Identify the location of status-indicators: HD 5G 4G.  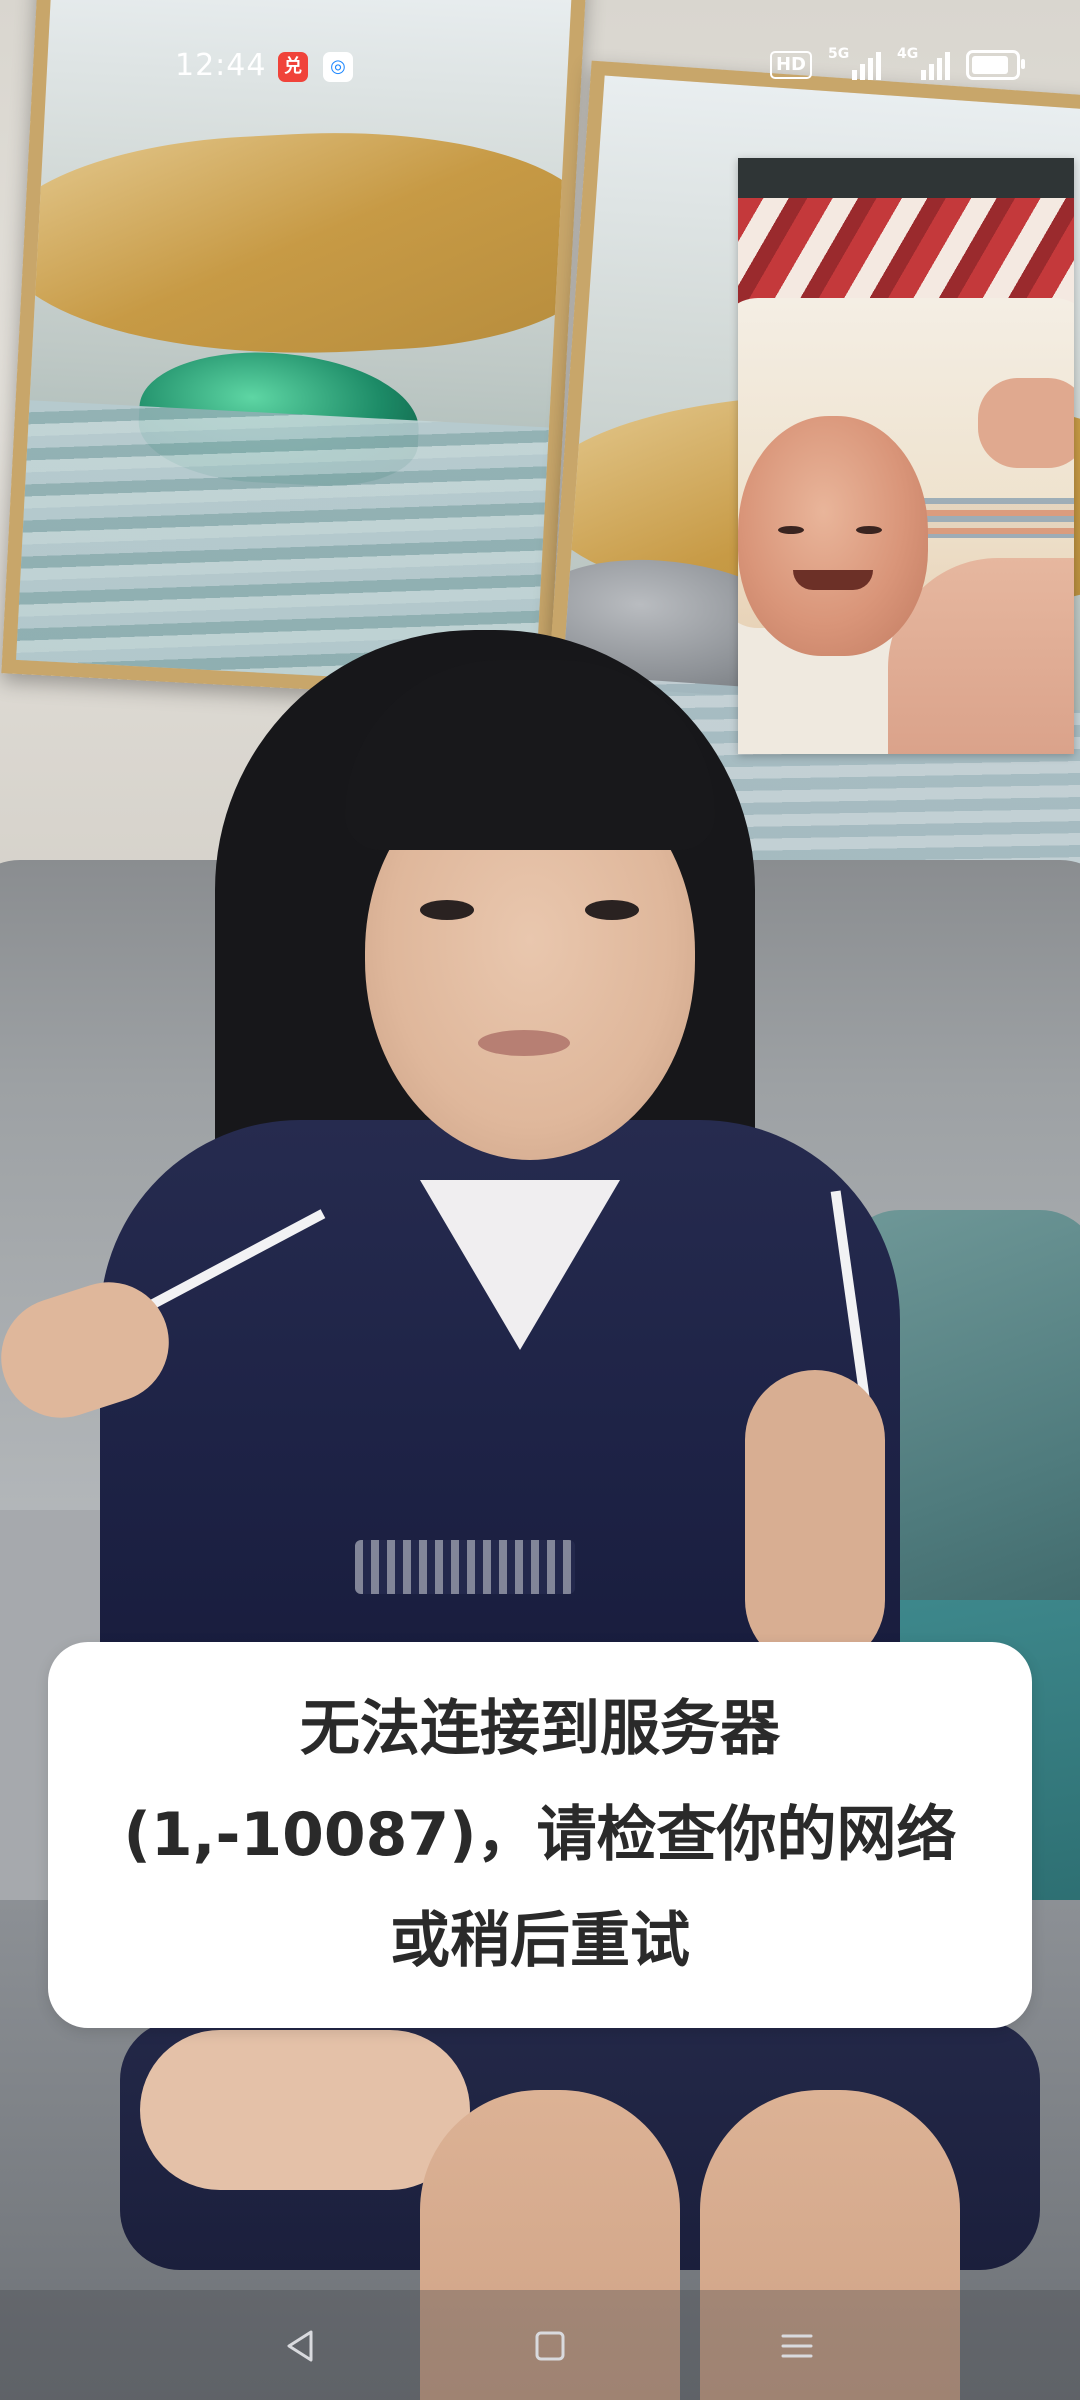
(897, 63).